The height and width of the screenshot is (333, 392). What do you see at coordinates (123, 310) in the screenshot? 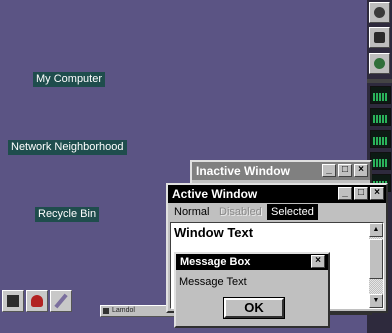
I see `iconified-window-label: Lamdol` at bounding box center [123, 310].